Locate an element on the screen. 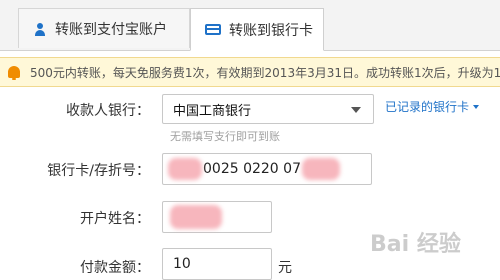 The image size is (500, 280). card-number-value: 0025 0220 07 is located at coordinates (252, 169).